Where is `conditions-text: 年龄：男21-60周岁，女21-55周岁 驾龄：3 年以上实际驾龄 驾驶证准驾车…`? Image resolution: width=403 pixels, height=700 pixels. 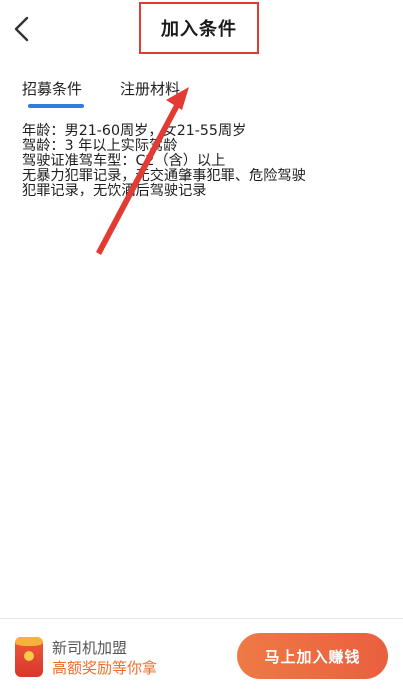
conditions-text: 年龄：男21-60周岁，女21-55周岁 驾龄：3 年以上实际驾龄 驾驶证准驾车… is located at coordinates (204, 161).